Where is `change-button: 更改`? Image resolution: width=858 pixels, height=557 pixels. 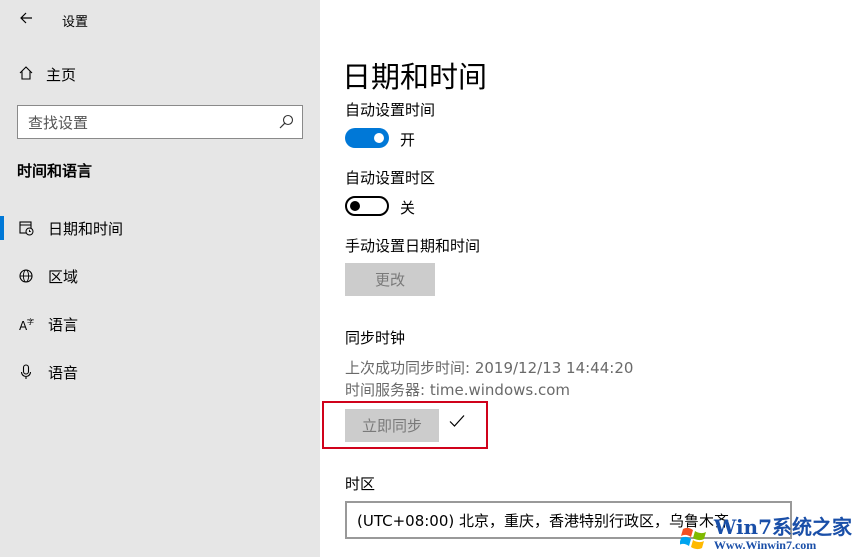 change-button: 更改 is located at coordinates (390, 279).